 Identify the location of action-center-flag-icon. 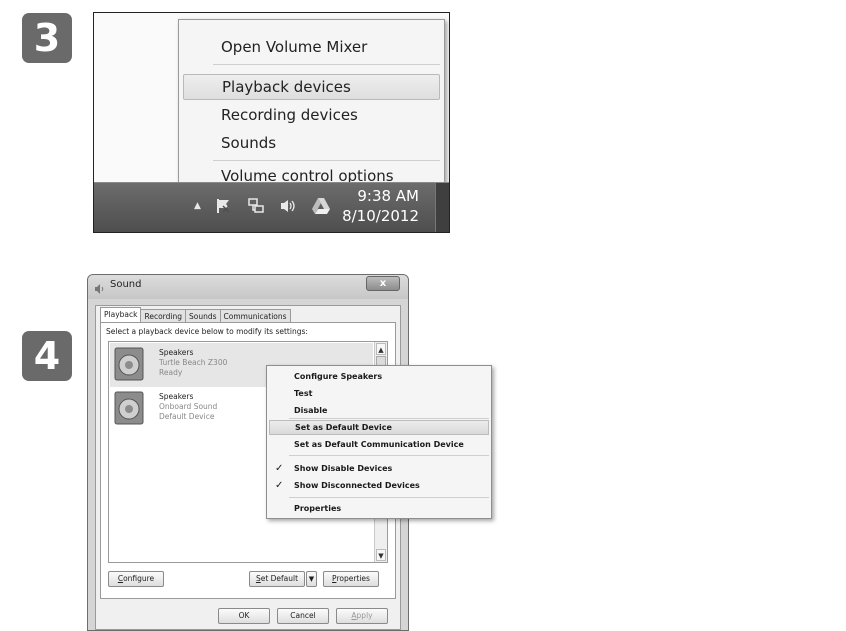
(224, 206).